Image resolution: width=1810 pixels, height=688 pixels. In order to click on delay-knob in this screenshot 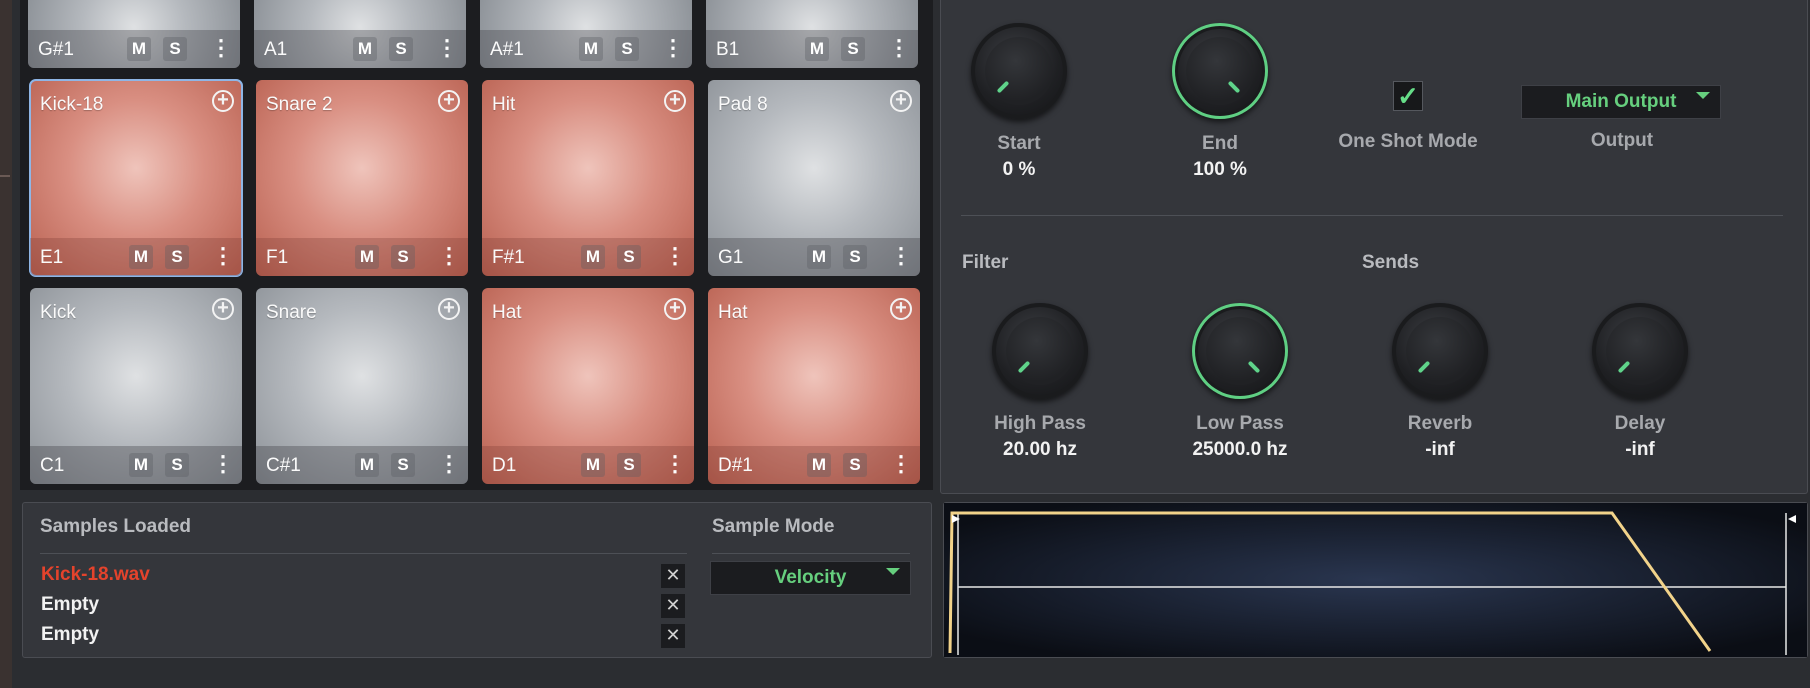, I will do `click(1640, 351)`.